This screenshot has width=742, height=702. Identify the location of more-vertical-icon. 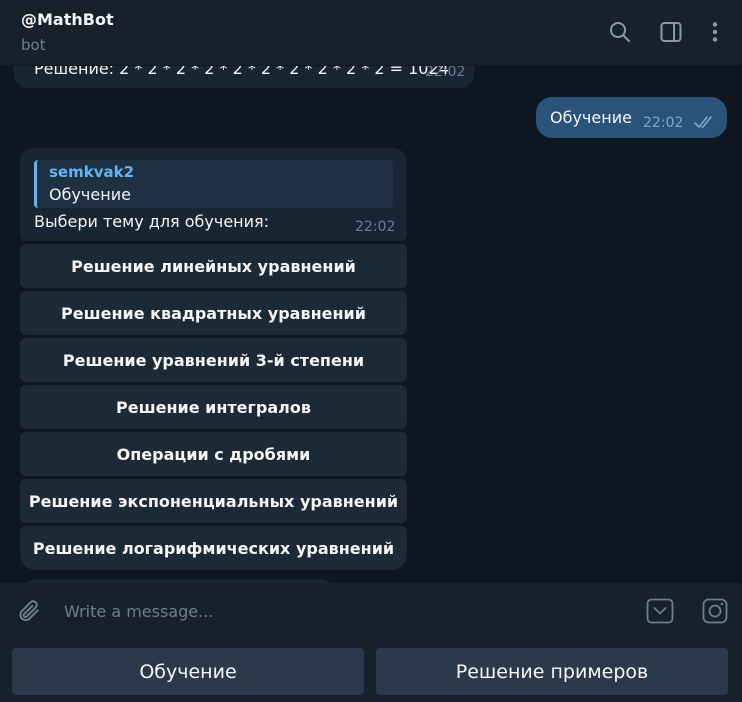
(715, 32).